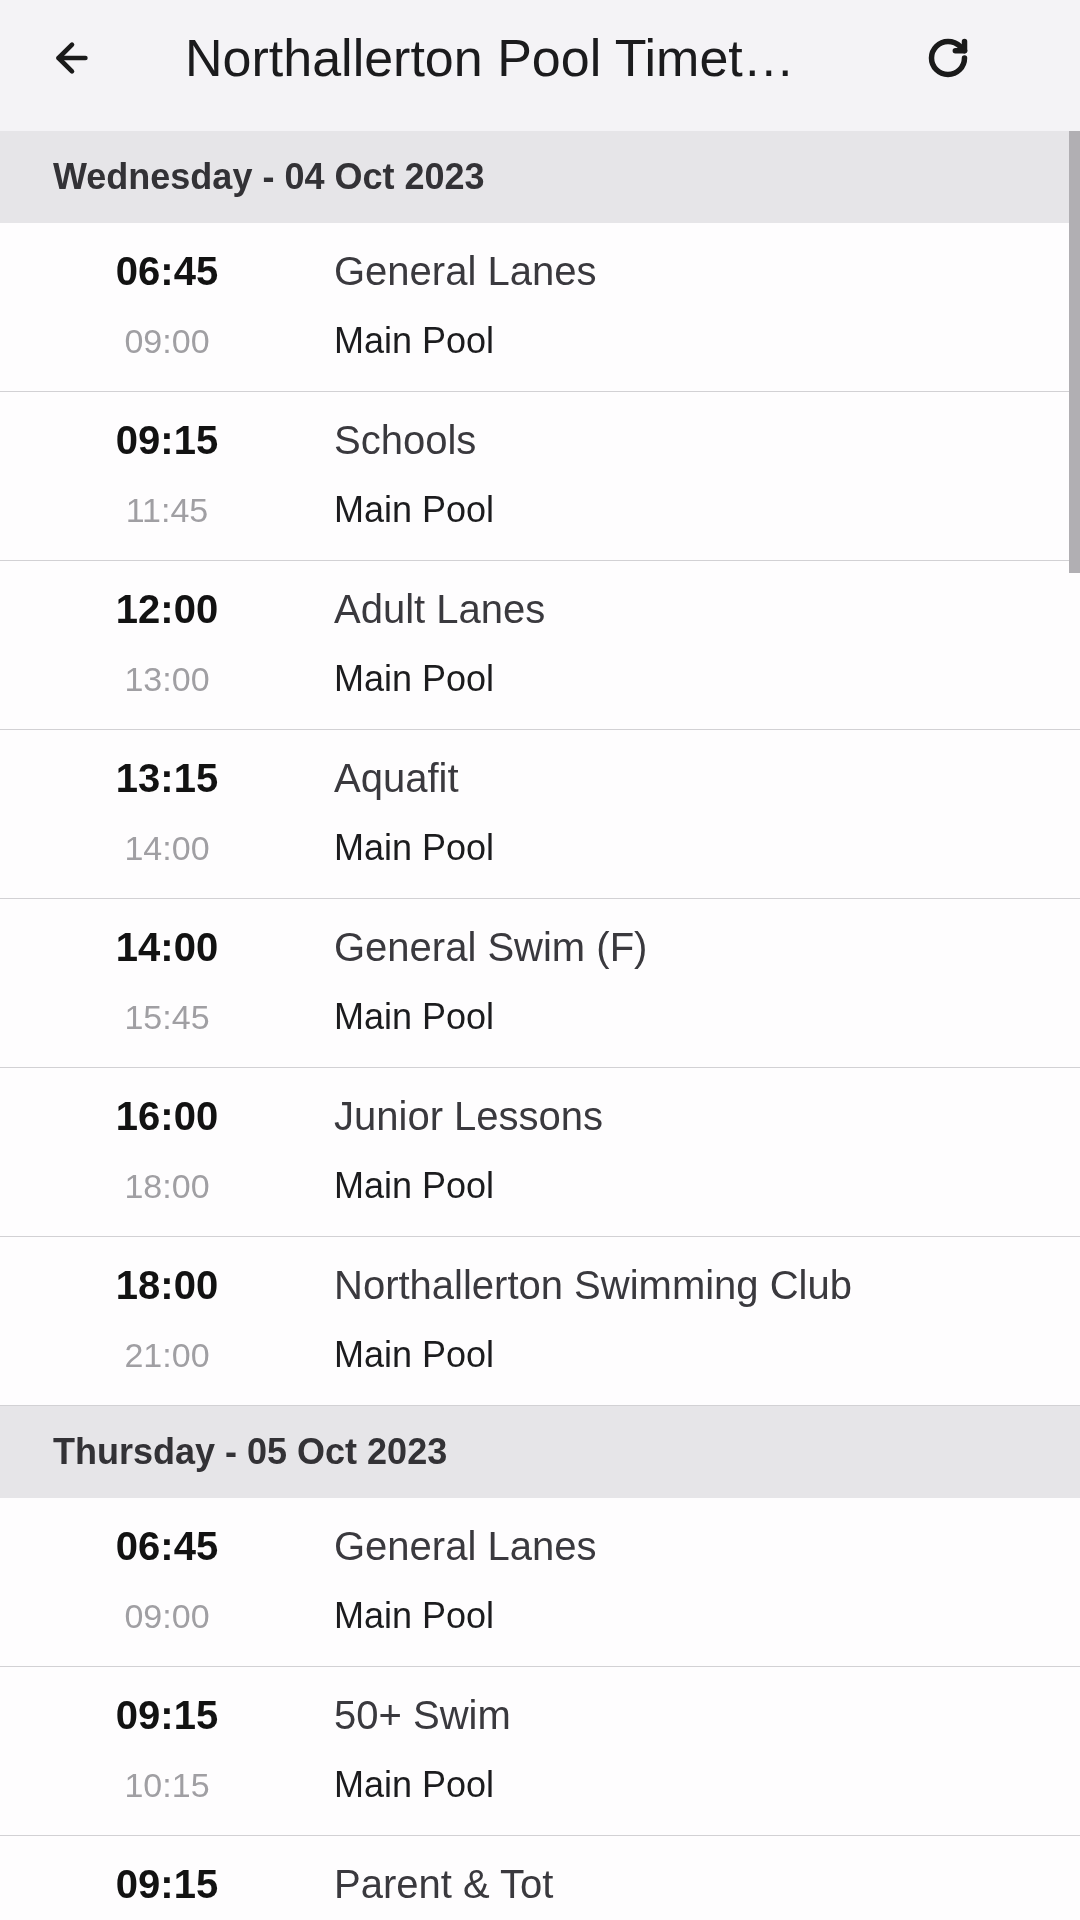 Image resolution: width=1080 pixels, height=1920 pixels. I want to click on start-time: 16:00, so click(167, 1116).